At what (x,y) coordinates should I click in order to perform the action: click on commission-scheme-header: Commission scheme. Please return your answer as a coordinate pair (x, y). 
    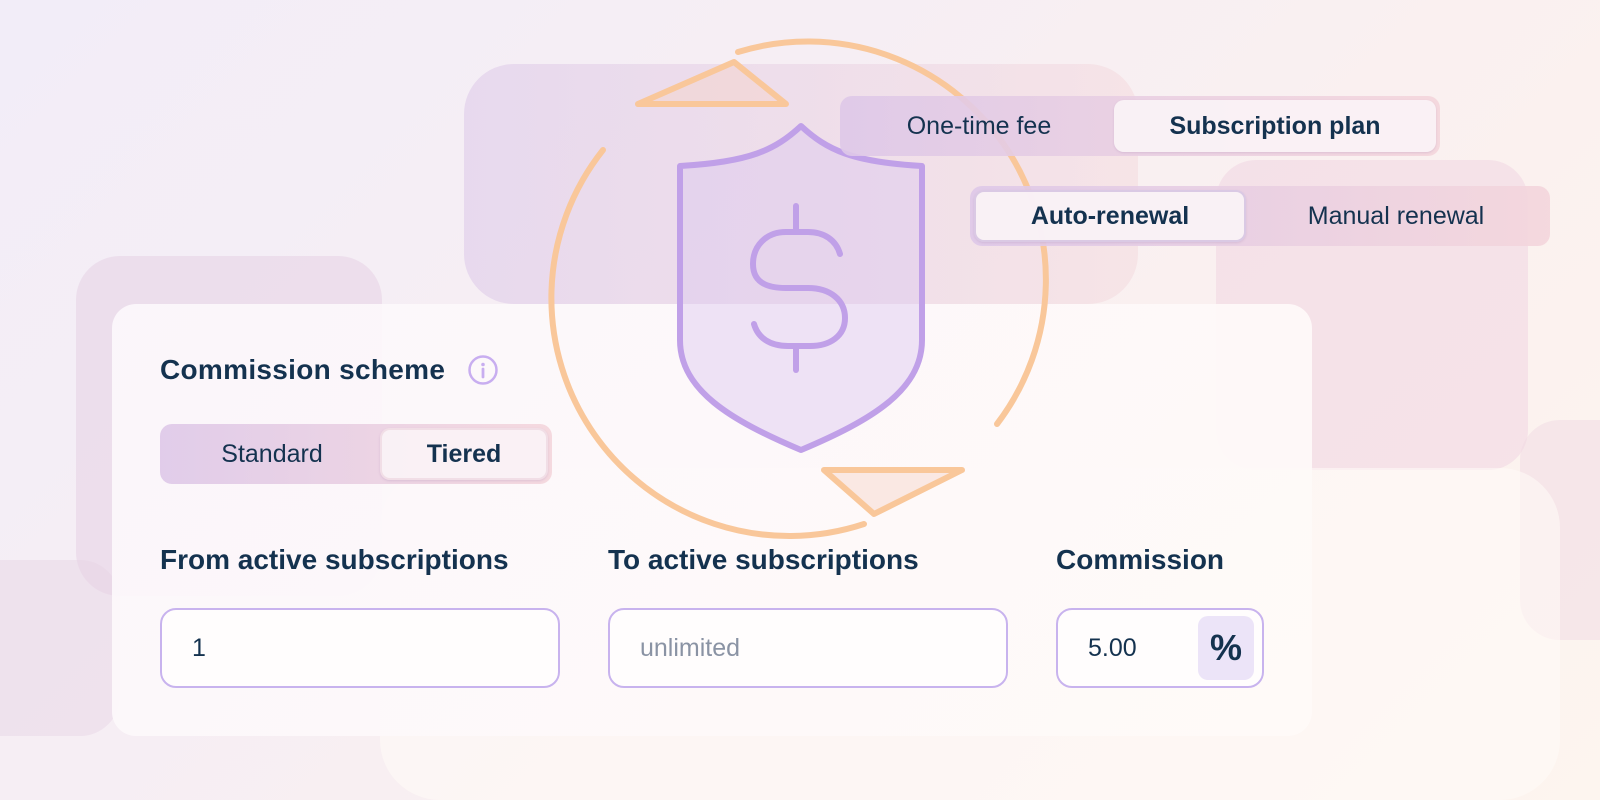
    Looking at the image, I should click on (329, 370).